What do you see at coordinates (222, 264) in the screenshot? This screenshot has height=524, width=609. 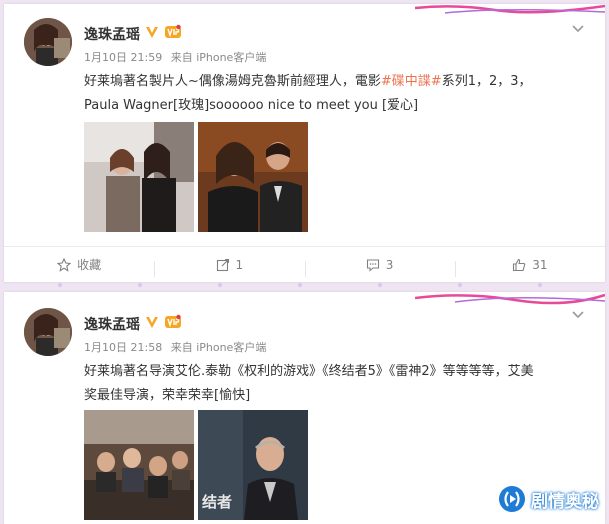 I see `repost-icon` at bounding box center [222, 264].